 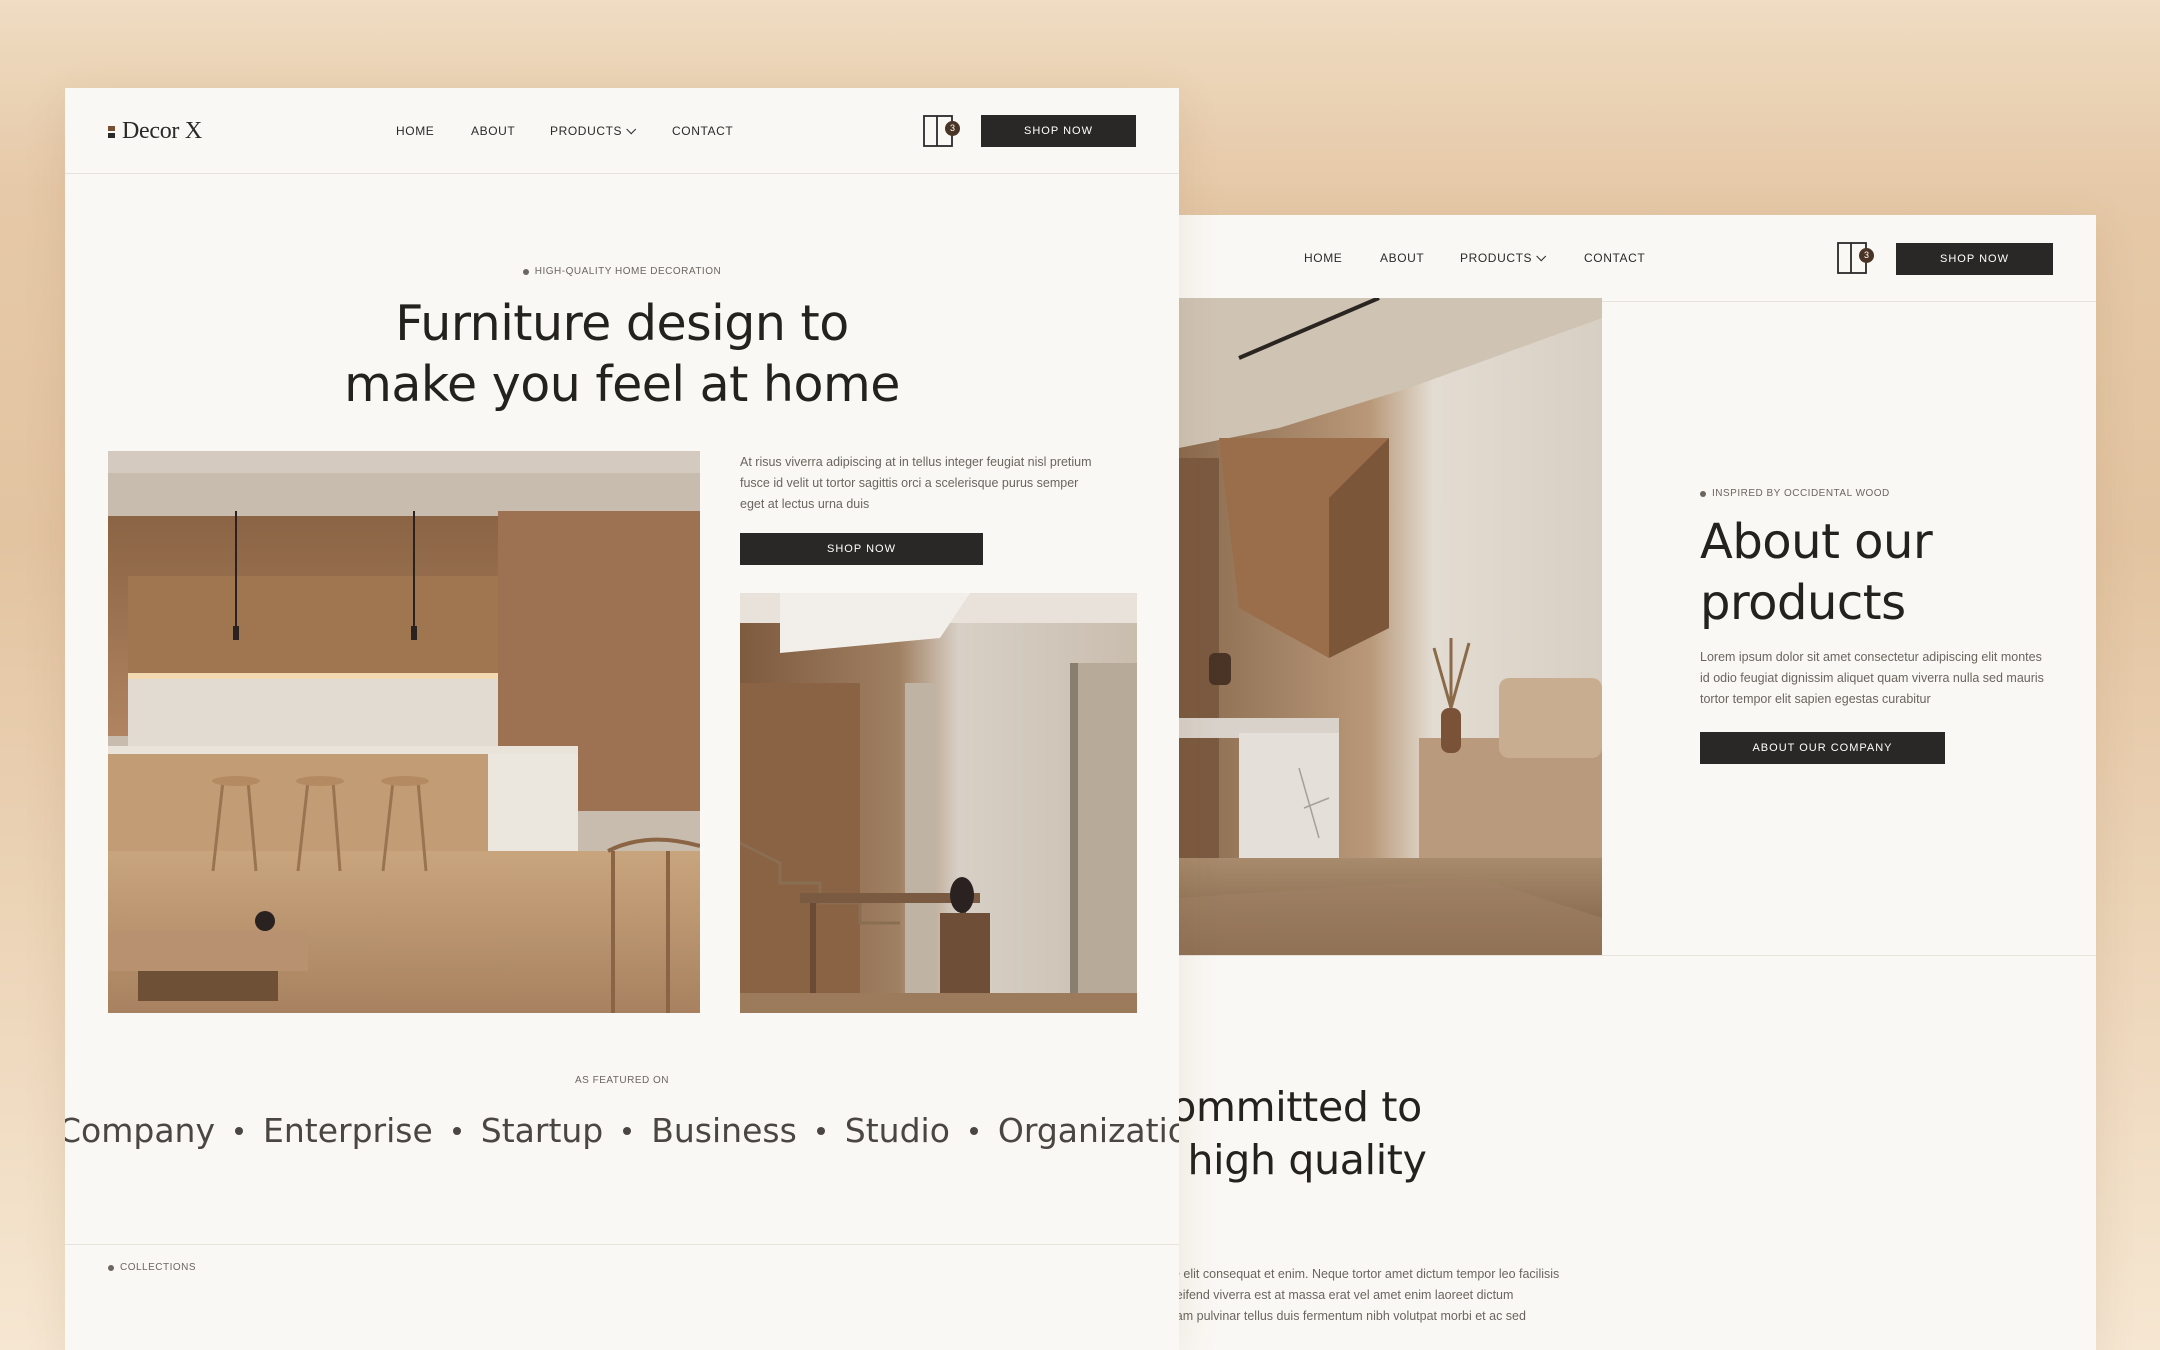 What do you see at coordinates (1822, 748) in the screenshot?
I see `about-our-company-button: ABOUT OUR COMPANY` at bounding box center [1822, 748].